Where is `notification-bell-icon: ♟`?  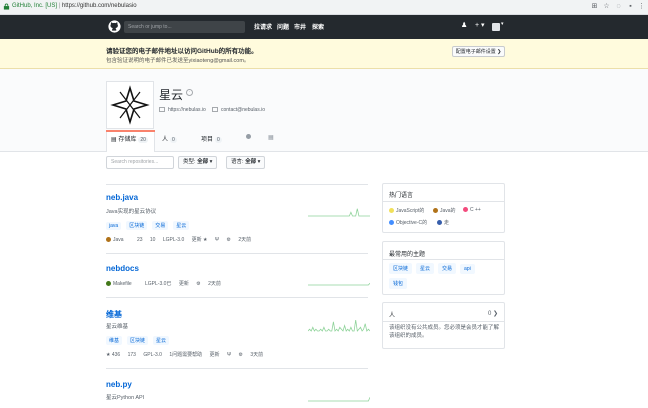 notification-bell-icon: ♟ is located at coordinates (464, 25).